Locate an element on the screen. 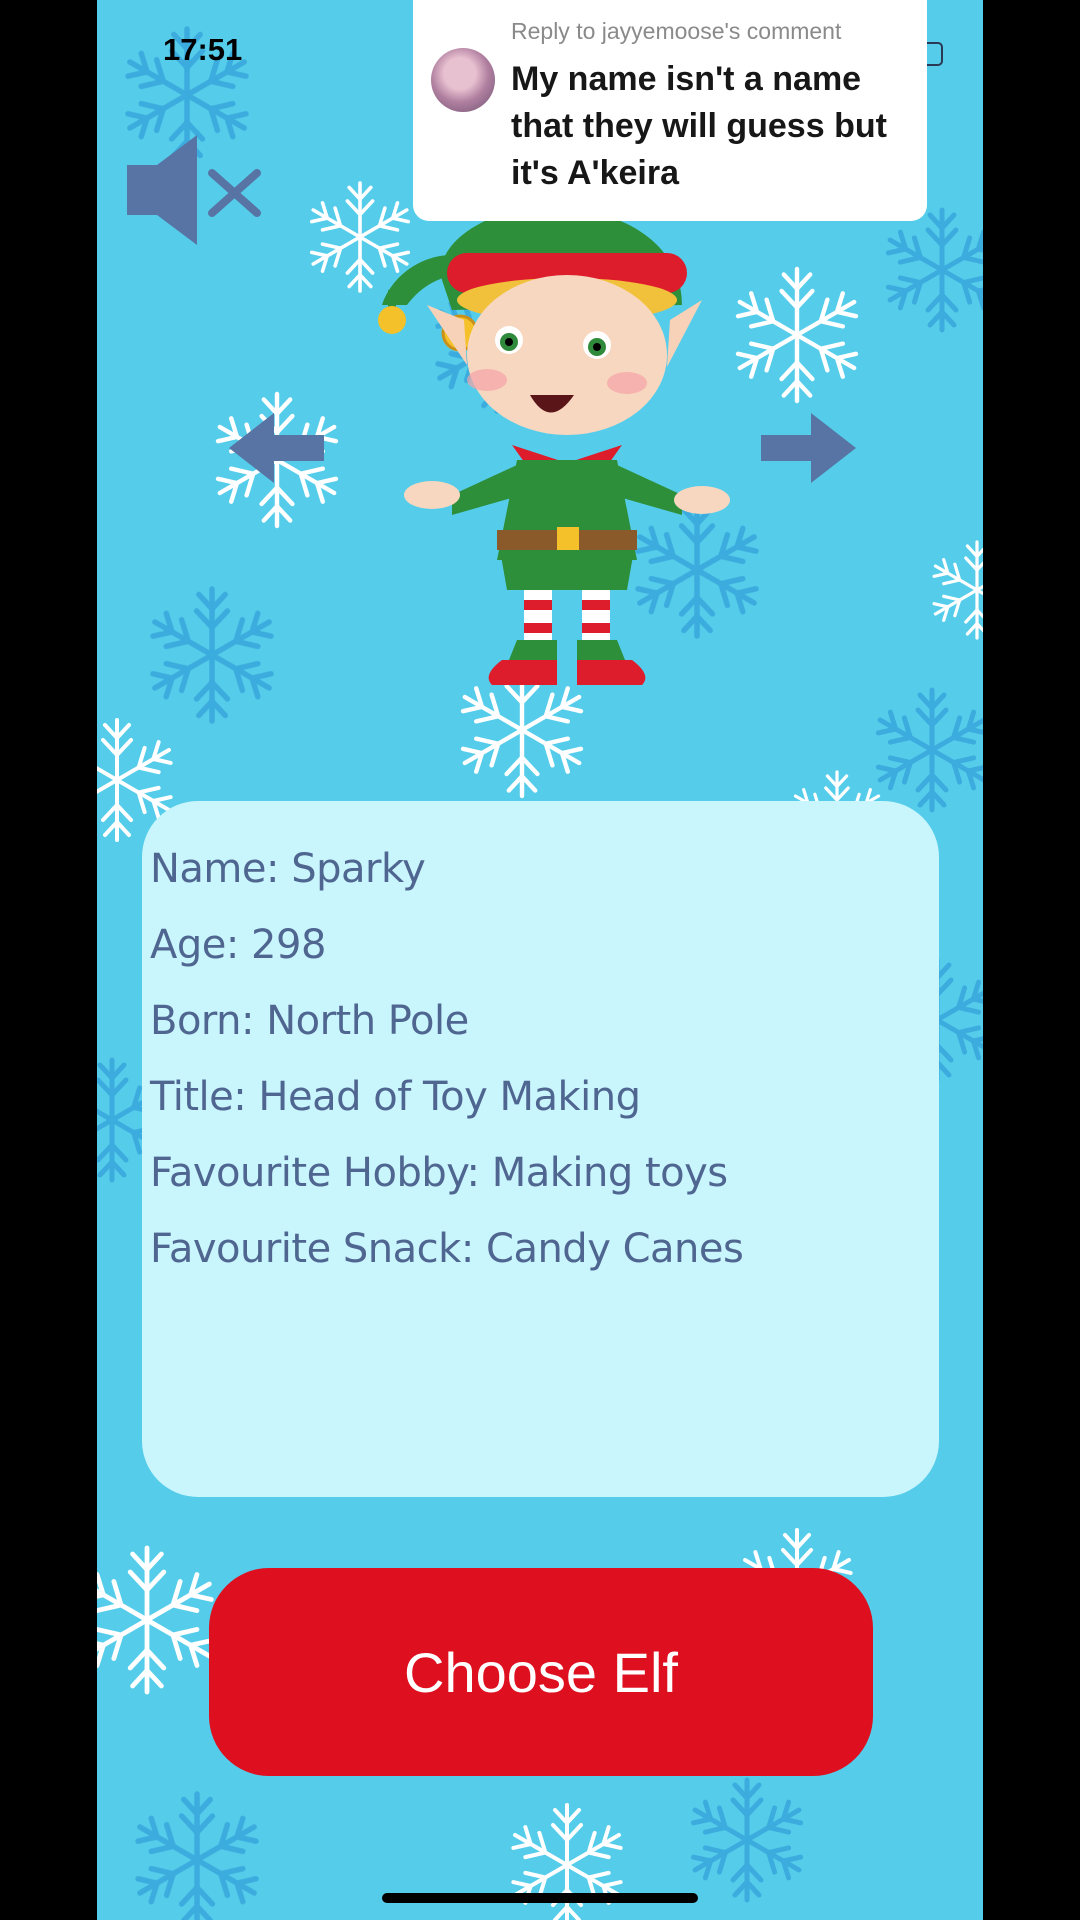 This screenshot has width=1080, height=1920. status-time: 17:51 is located at coordinates (203, 49).